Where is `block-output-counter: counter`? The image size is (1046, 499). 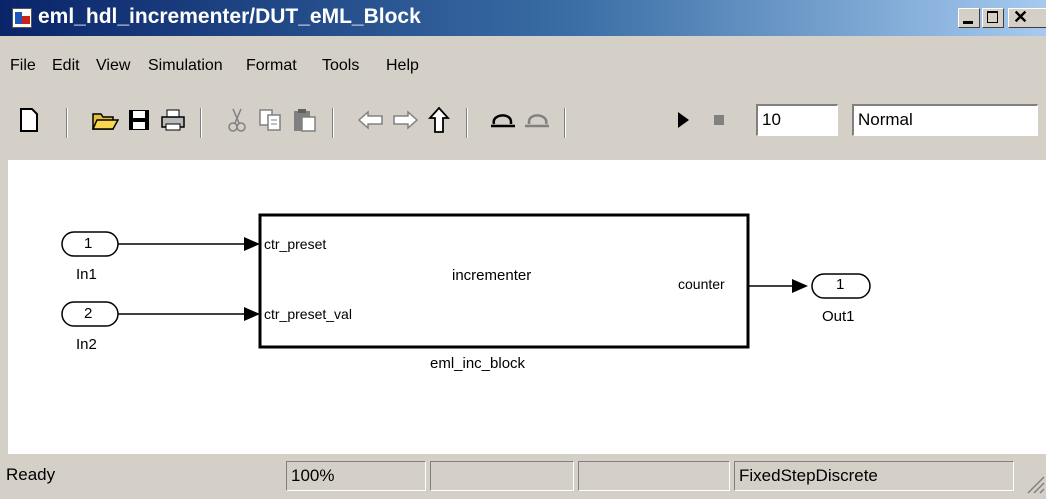 block-output-counter: counter is located at coordinates (701, 284).